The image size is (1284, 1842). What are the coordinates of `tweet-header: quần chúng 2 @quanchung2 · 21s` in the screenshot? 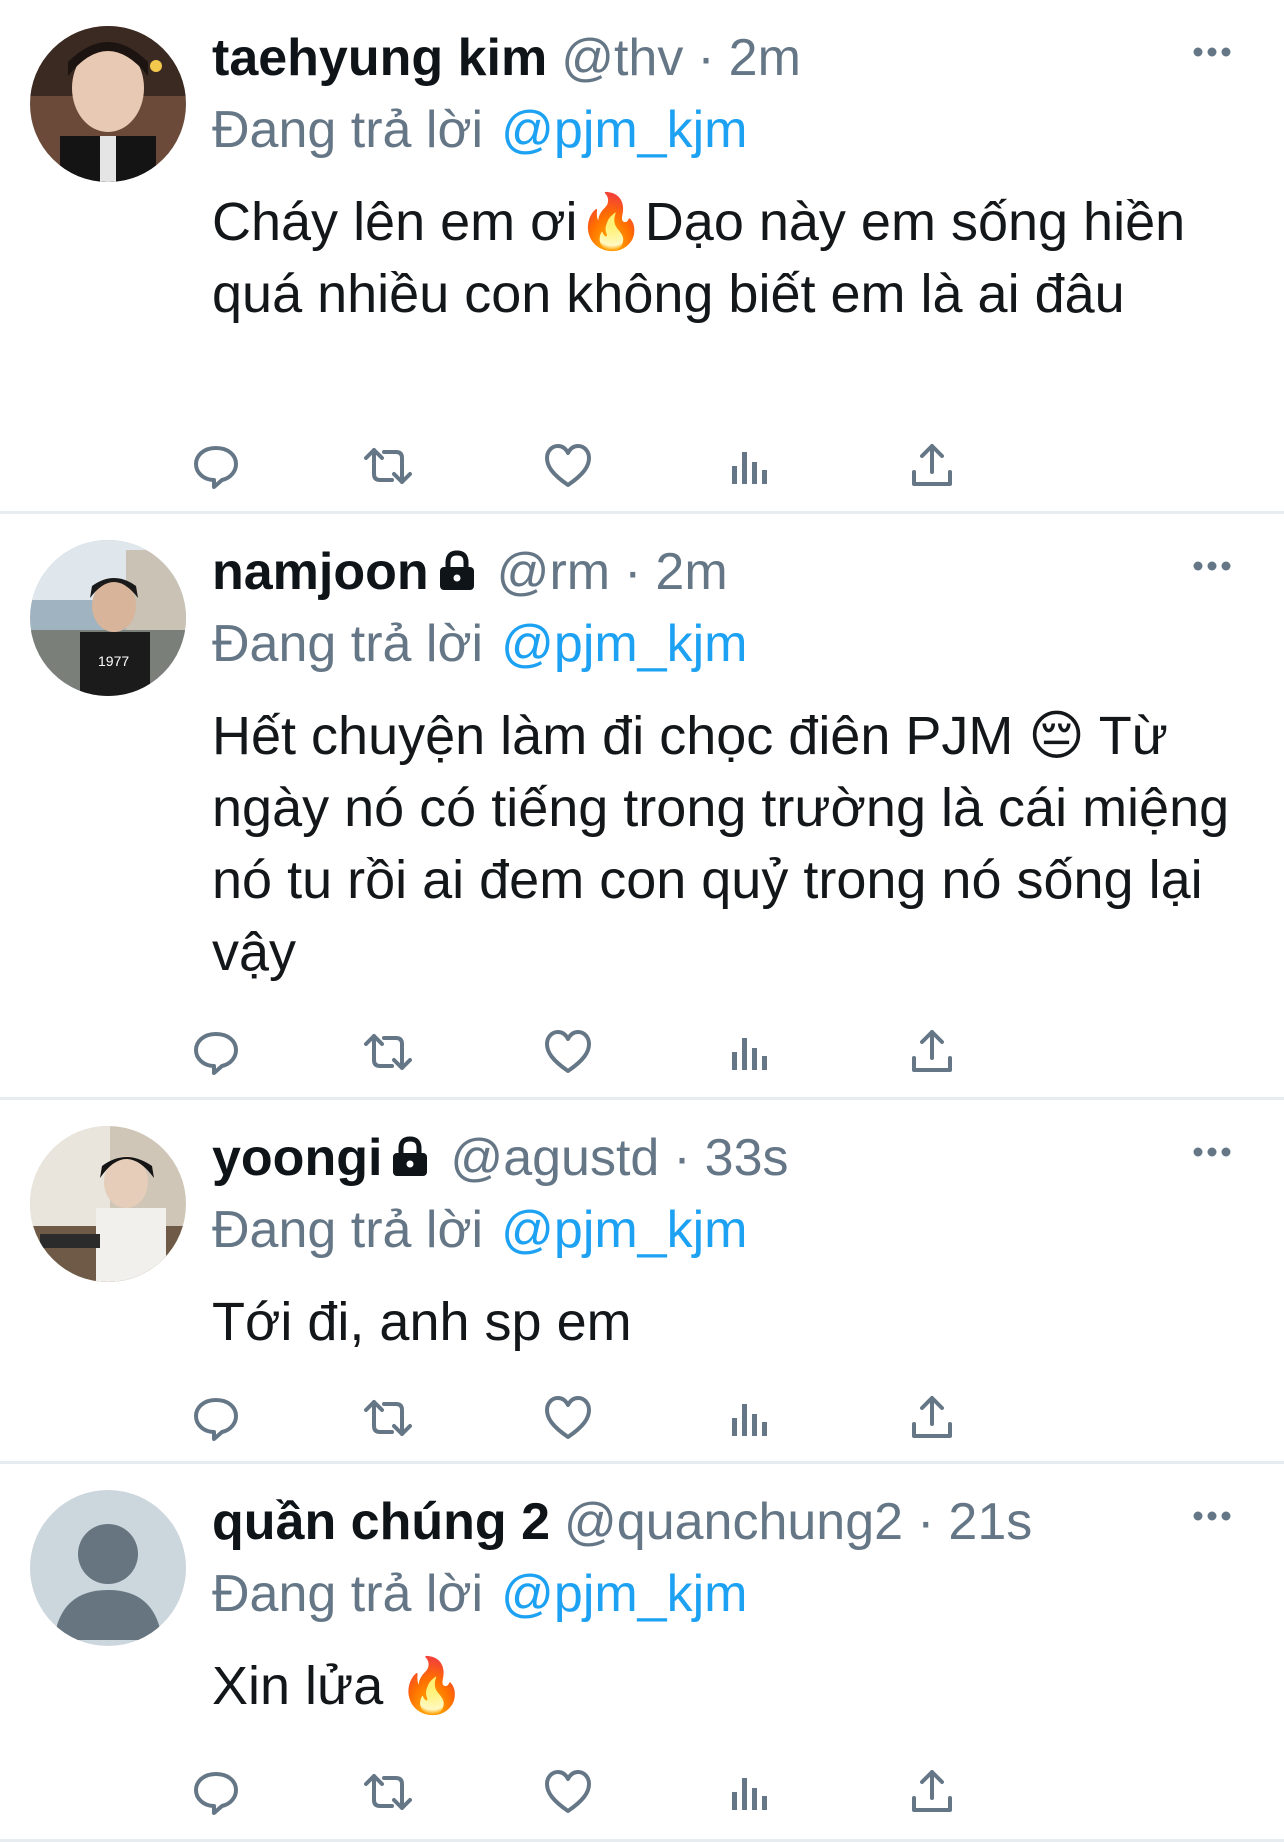 It's located at (688, 1522).